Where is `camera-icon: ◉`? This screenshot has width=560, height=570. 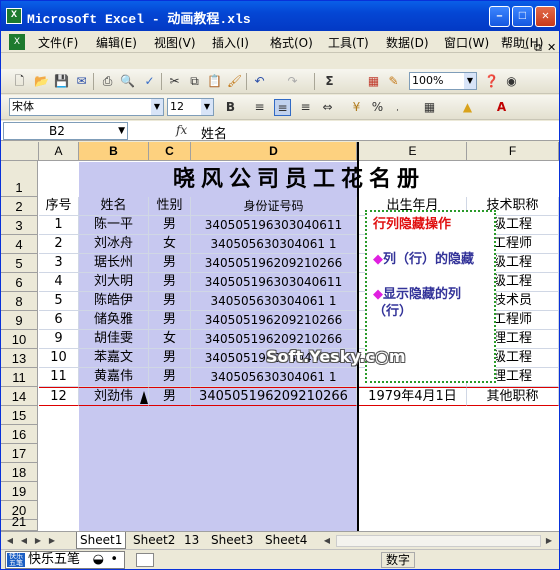
camera-icon: ◉ is located at coordinates (511, 81).